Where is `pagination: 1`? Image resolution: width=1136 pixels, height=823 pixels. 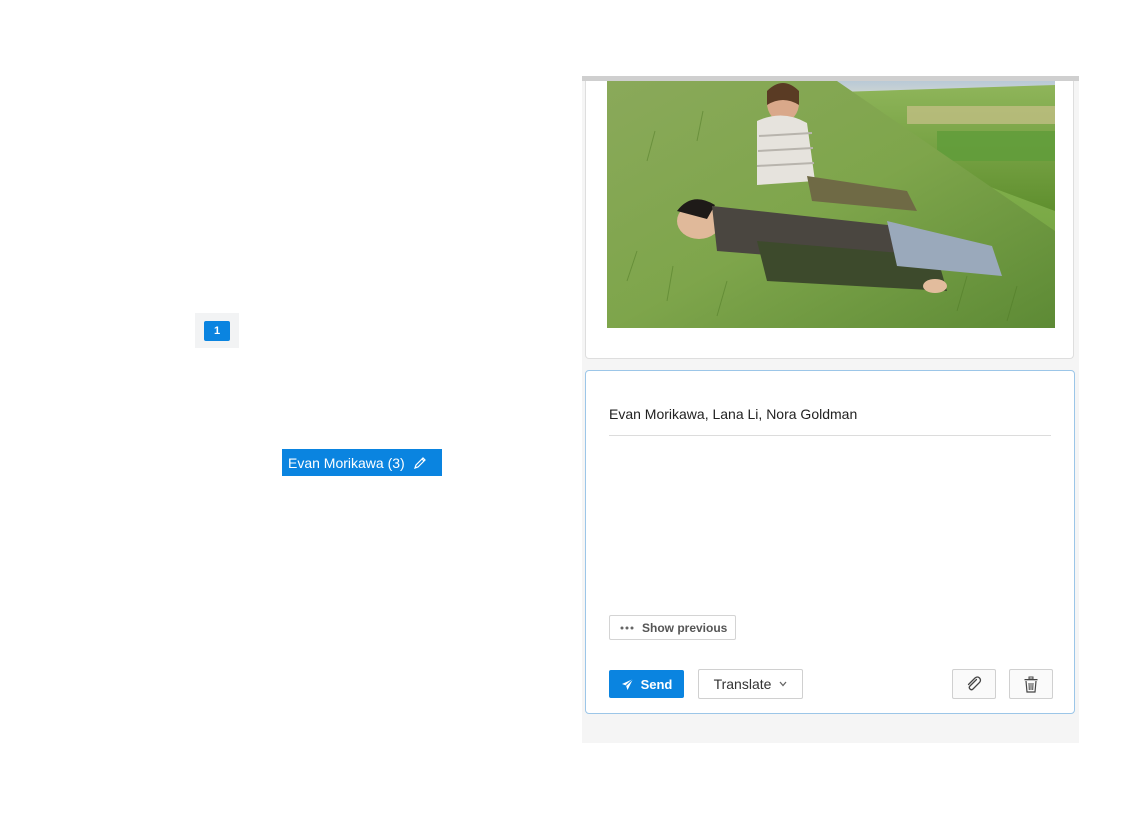
pagination: 1 is located at coordinates (217, 330).